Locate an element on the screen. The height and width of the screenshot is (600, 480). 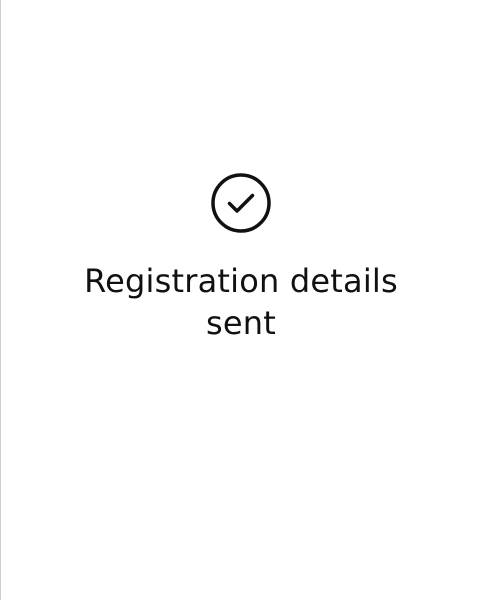
confirmation-message: Registration details sent is located at coordinates (241, 302).